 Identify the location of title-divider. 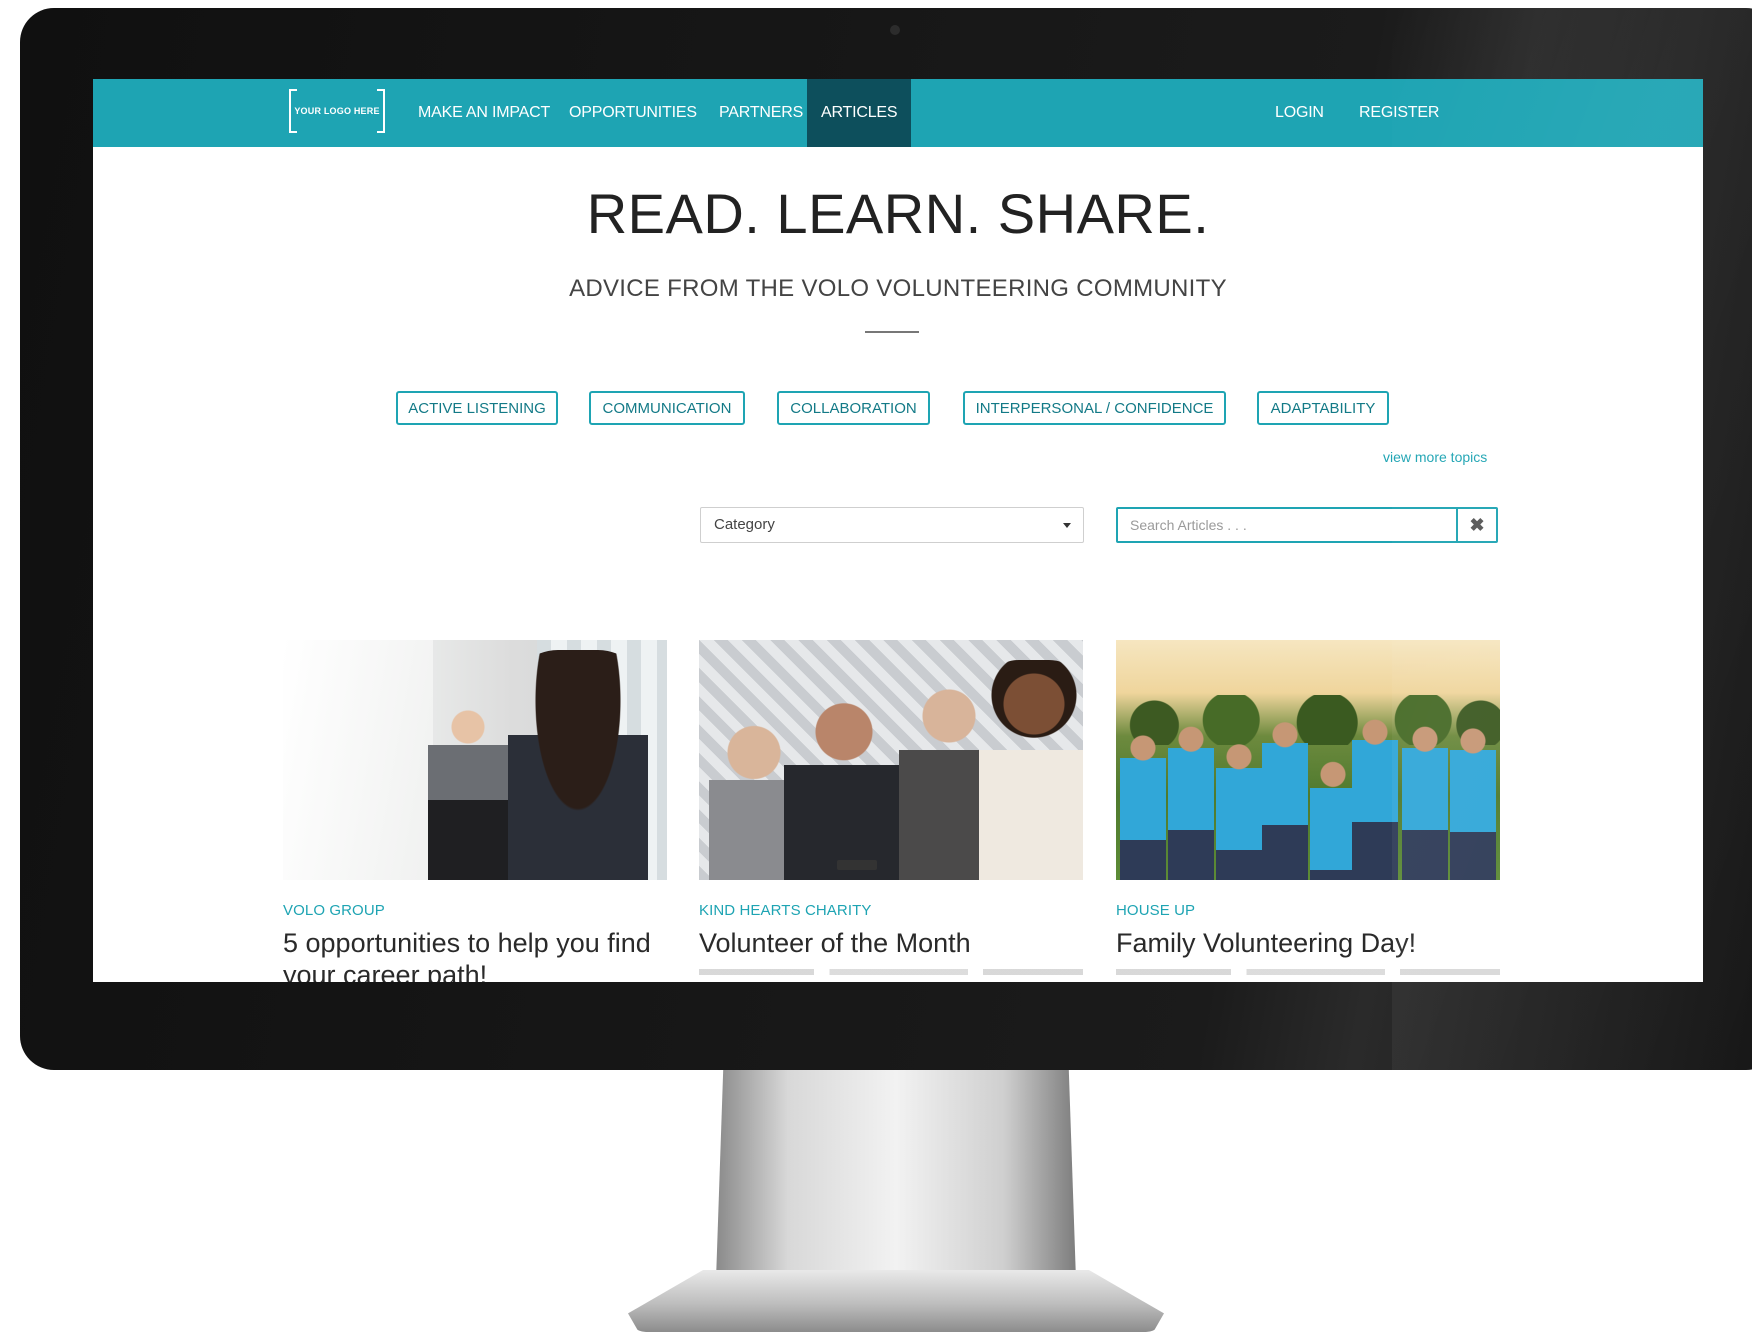
(892, 332).